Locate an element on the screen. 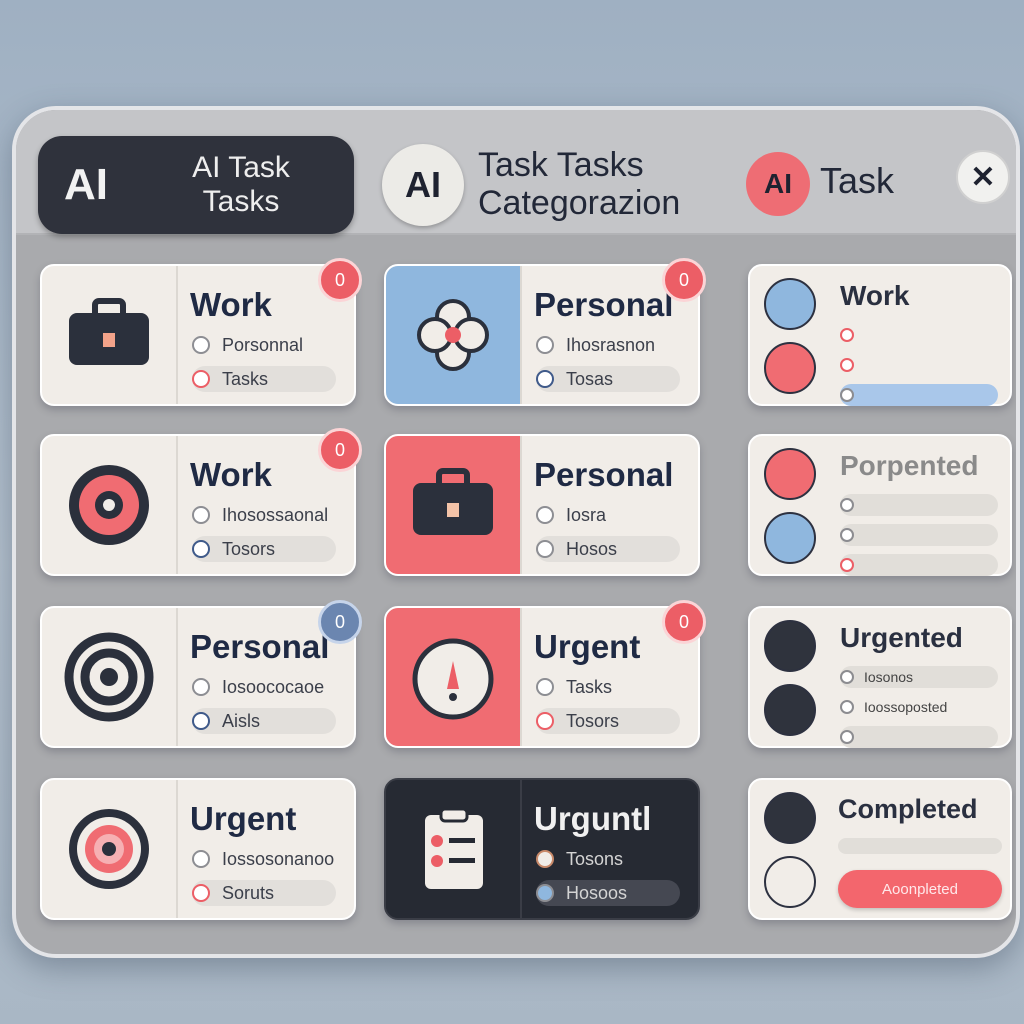  task-card-presented: Porpented is located at coordinates (880, 505).